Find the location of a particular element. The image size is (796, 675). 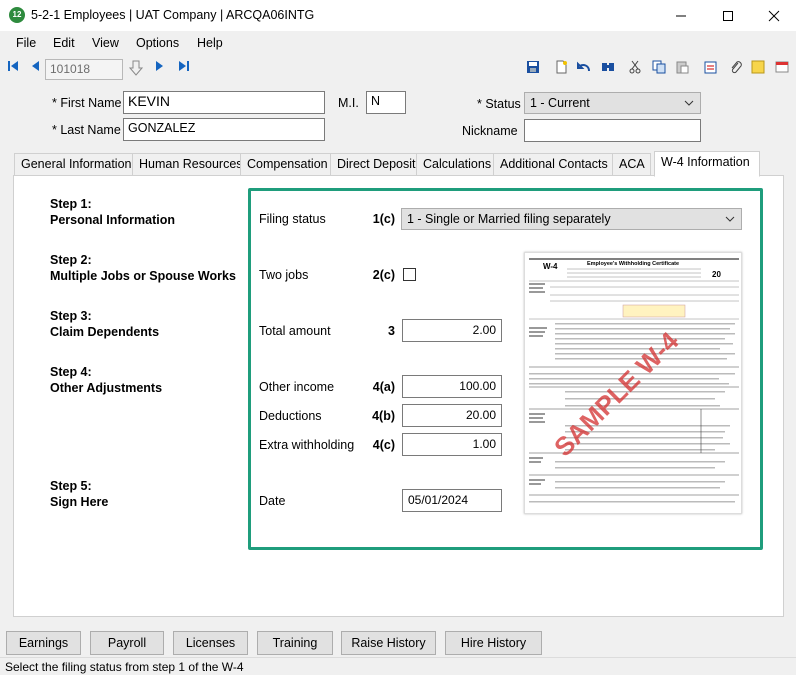

w4-form-heading: Employee's Withholding Certificate is located at coordinates (633, 264).